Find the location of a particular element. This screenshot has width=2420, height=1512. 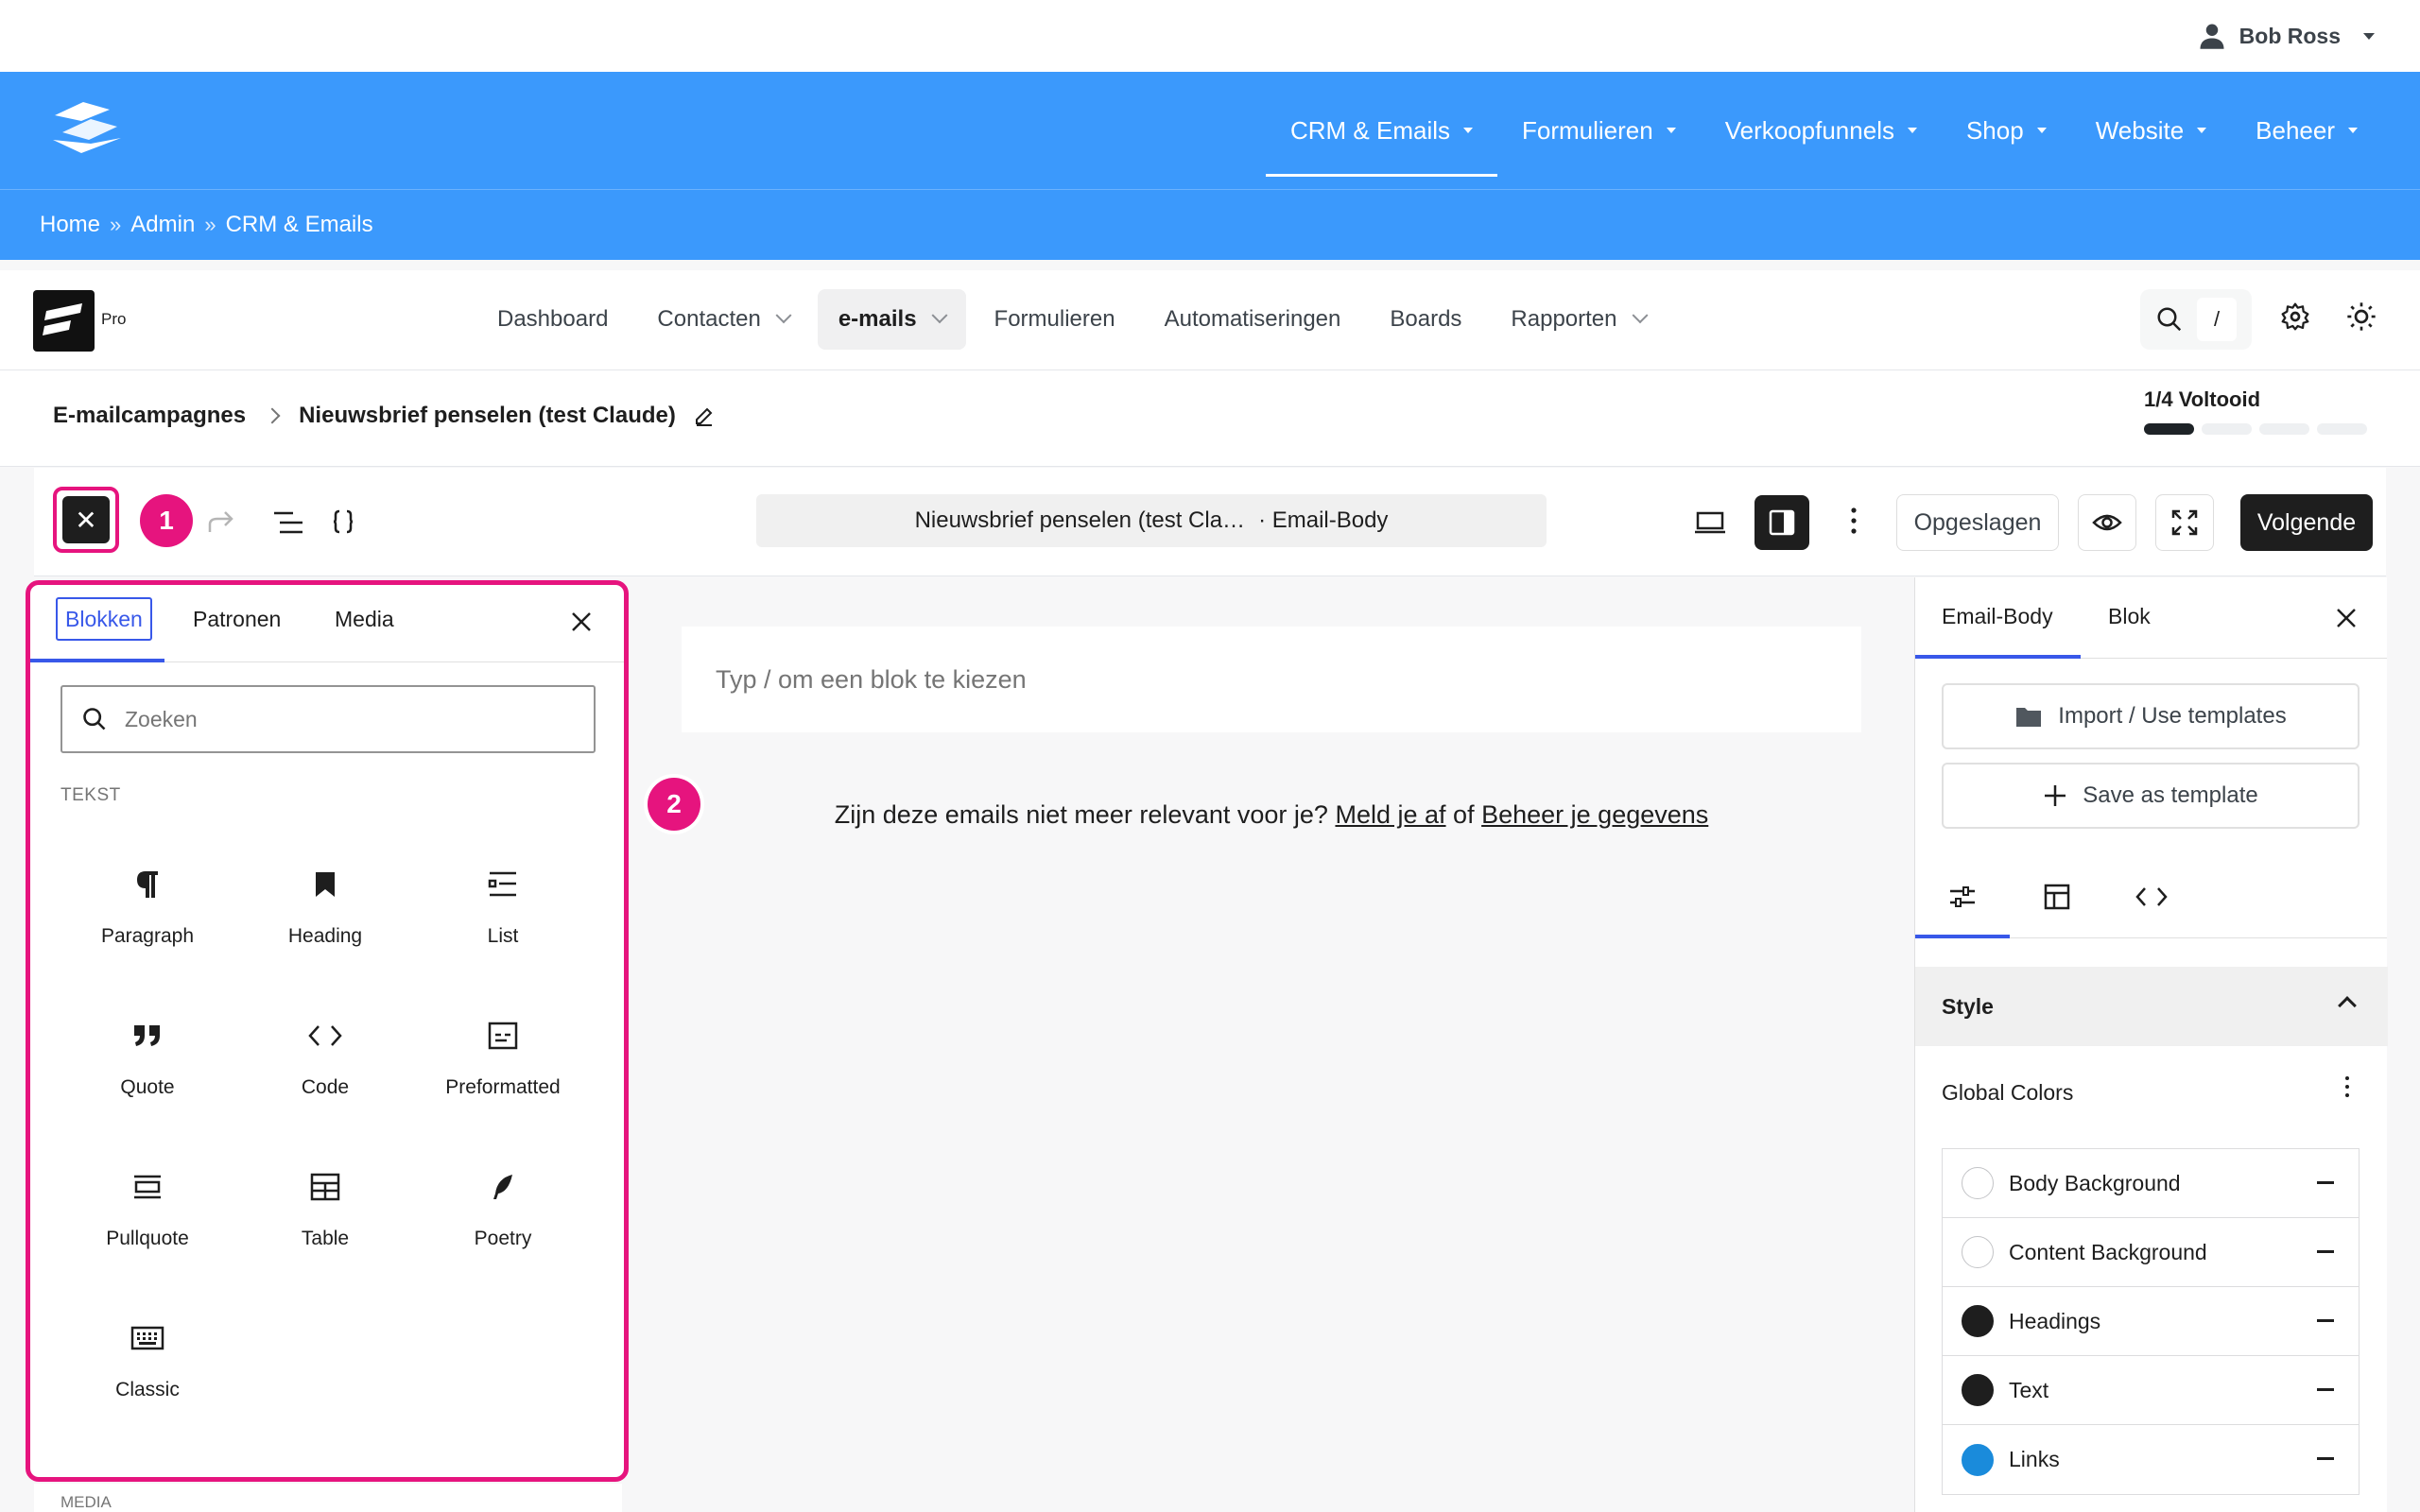

site-nav-crm: CRM & Emails is located at coordinates (1381, 130).